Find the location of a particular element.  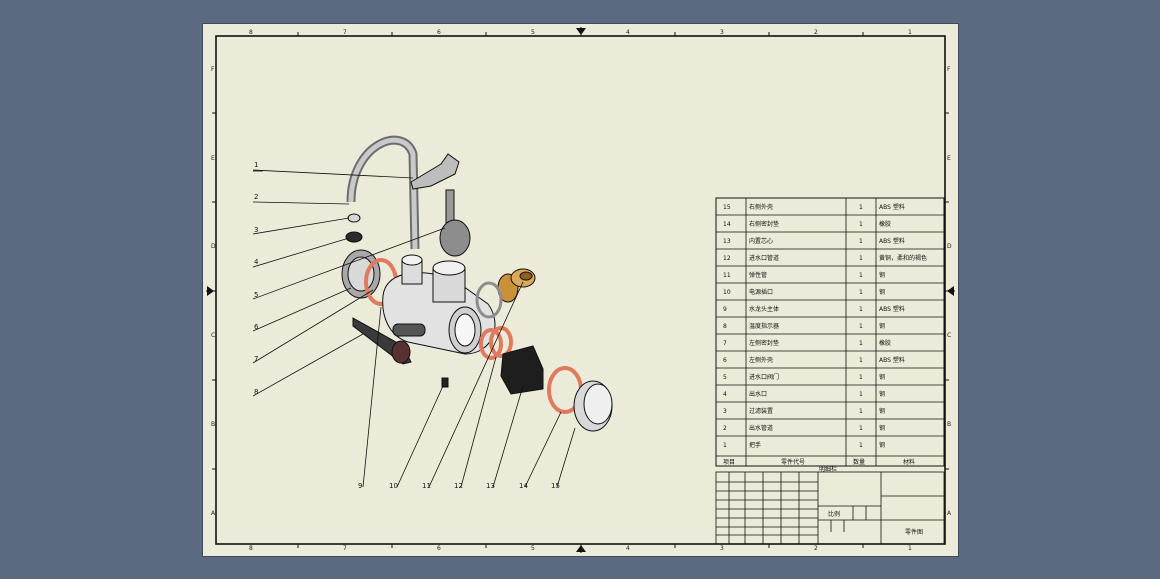

stem-disc is located at coordinates (455, 238).